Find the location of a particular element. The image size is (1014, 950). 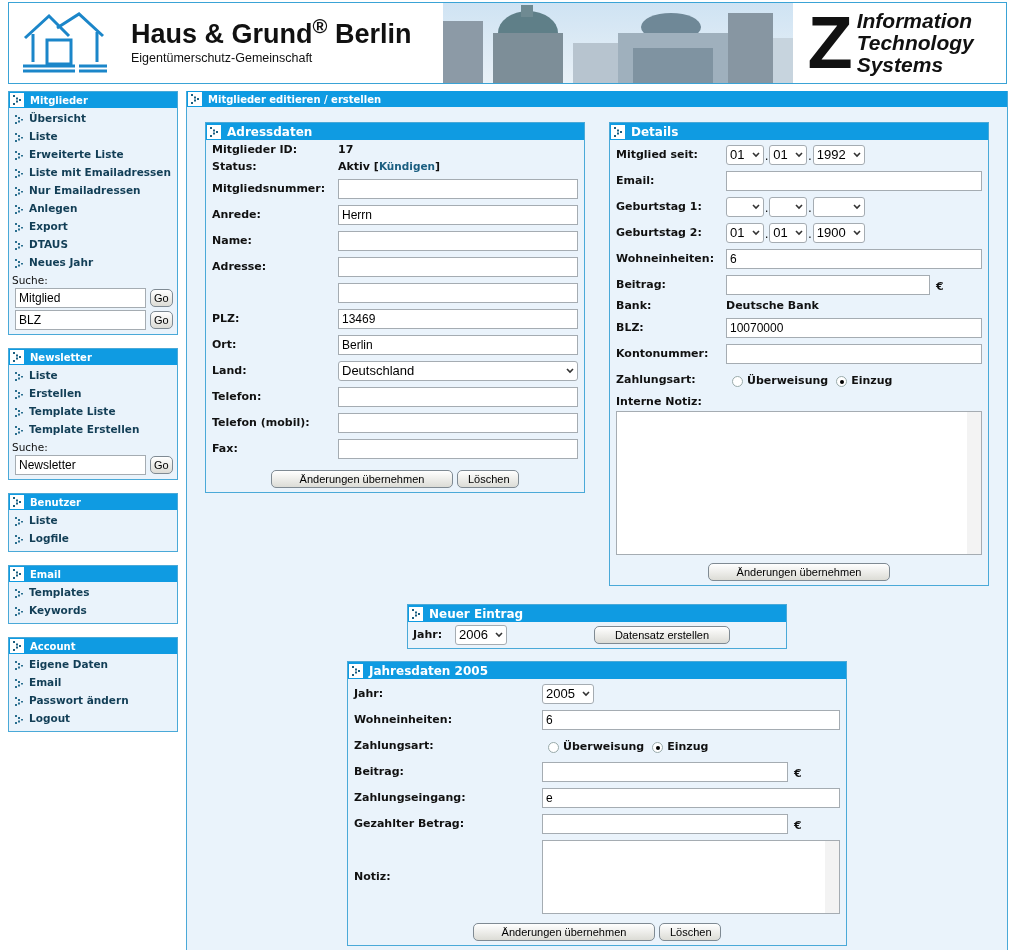

menu-link: Email is located at coordinates (45, 683).